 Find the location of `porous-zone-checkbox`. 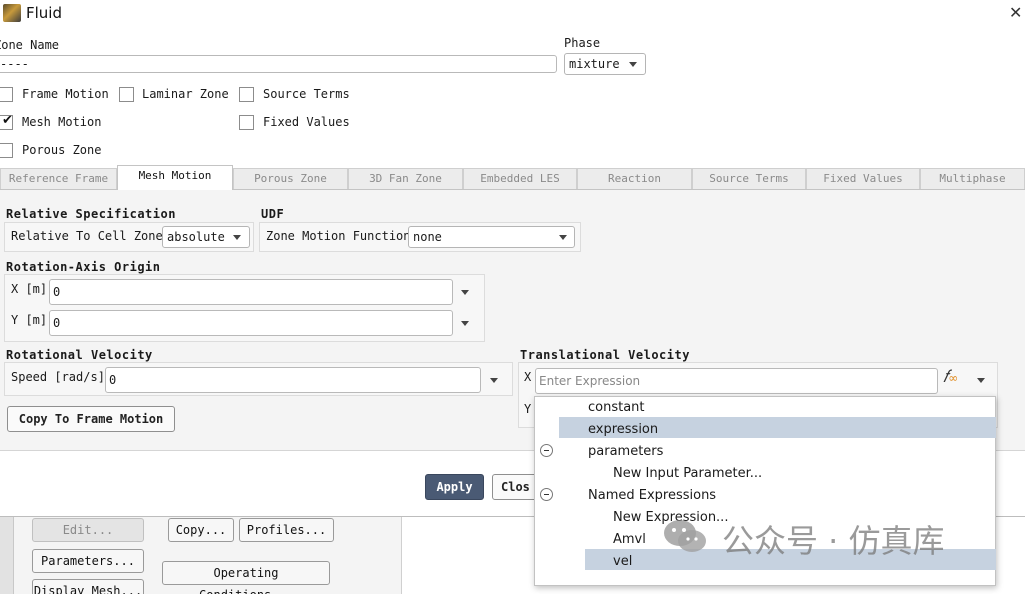

porous-zone-checkbox is located at coordinates (6, 150).